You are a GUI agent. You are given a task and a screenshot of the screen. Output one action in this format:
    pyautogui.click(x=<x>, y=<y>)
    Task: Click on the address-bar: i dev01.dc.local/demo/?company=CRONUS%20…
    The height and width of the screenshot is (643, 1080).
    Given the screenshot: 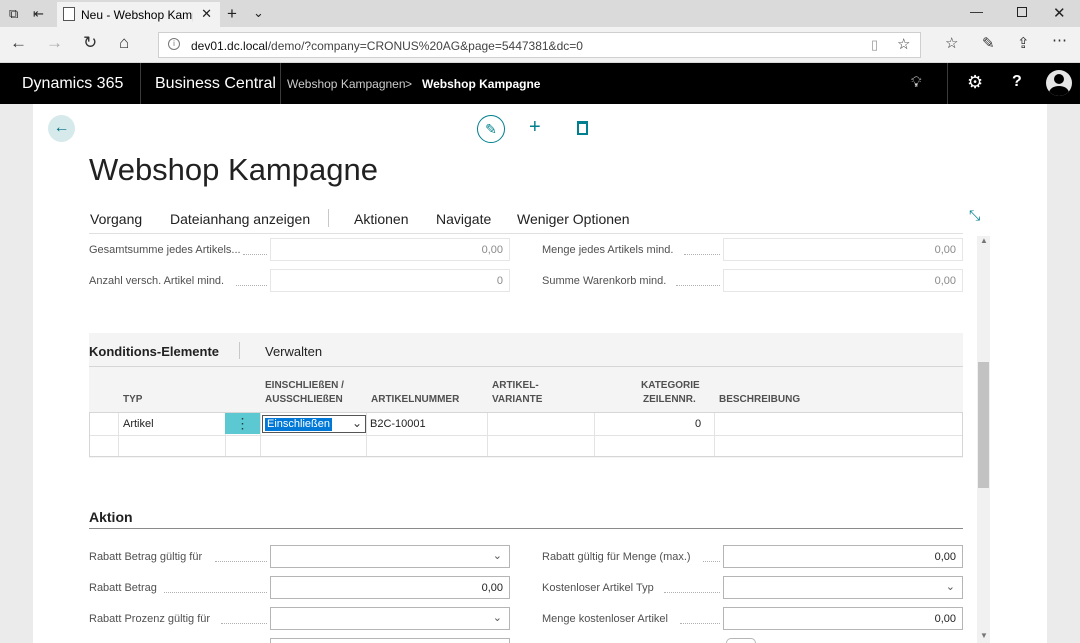 What is the action you would take?
    pyautogui.click(x=539, y=45)
    